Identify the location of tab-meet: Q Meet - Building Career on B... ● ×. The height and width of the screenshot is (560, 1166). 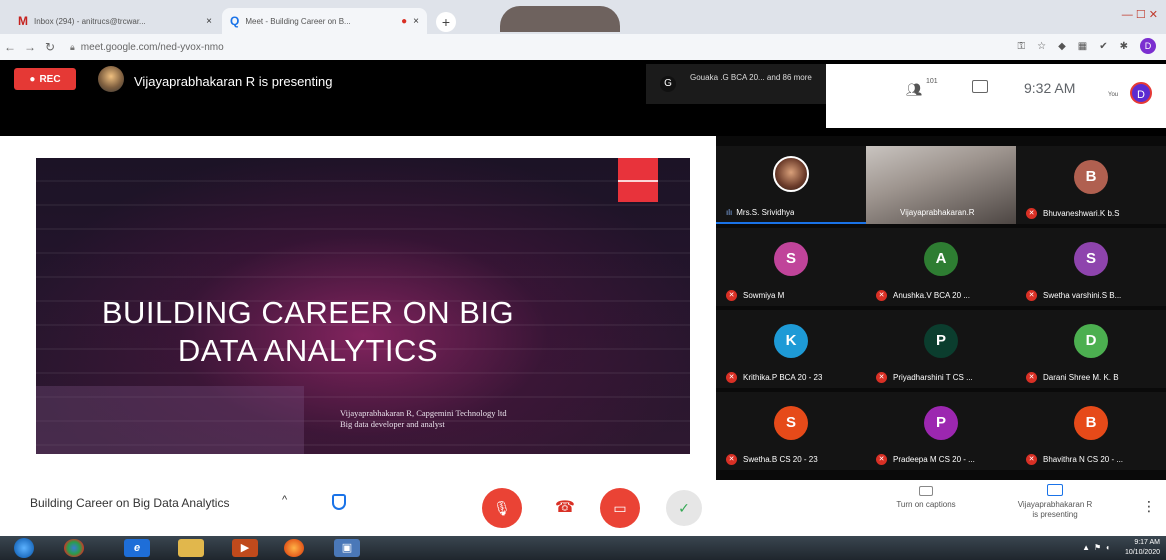
(324, 21).